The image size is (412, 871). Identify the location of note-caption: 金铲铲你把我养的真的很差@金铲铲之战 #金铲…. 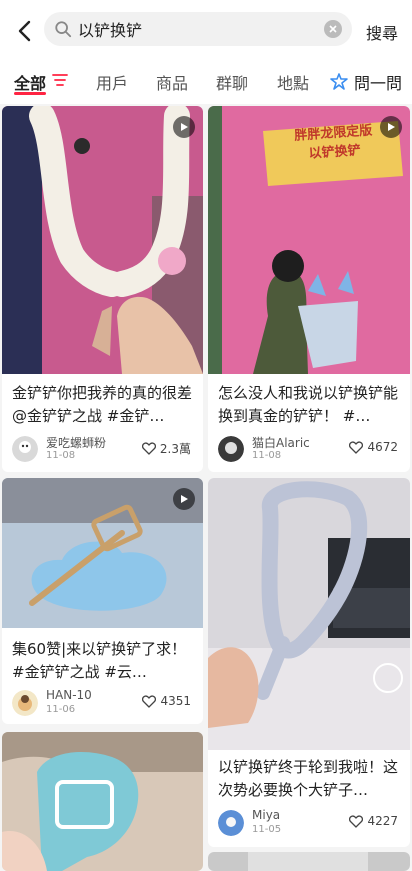
(102, 404).